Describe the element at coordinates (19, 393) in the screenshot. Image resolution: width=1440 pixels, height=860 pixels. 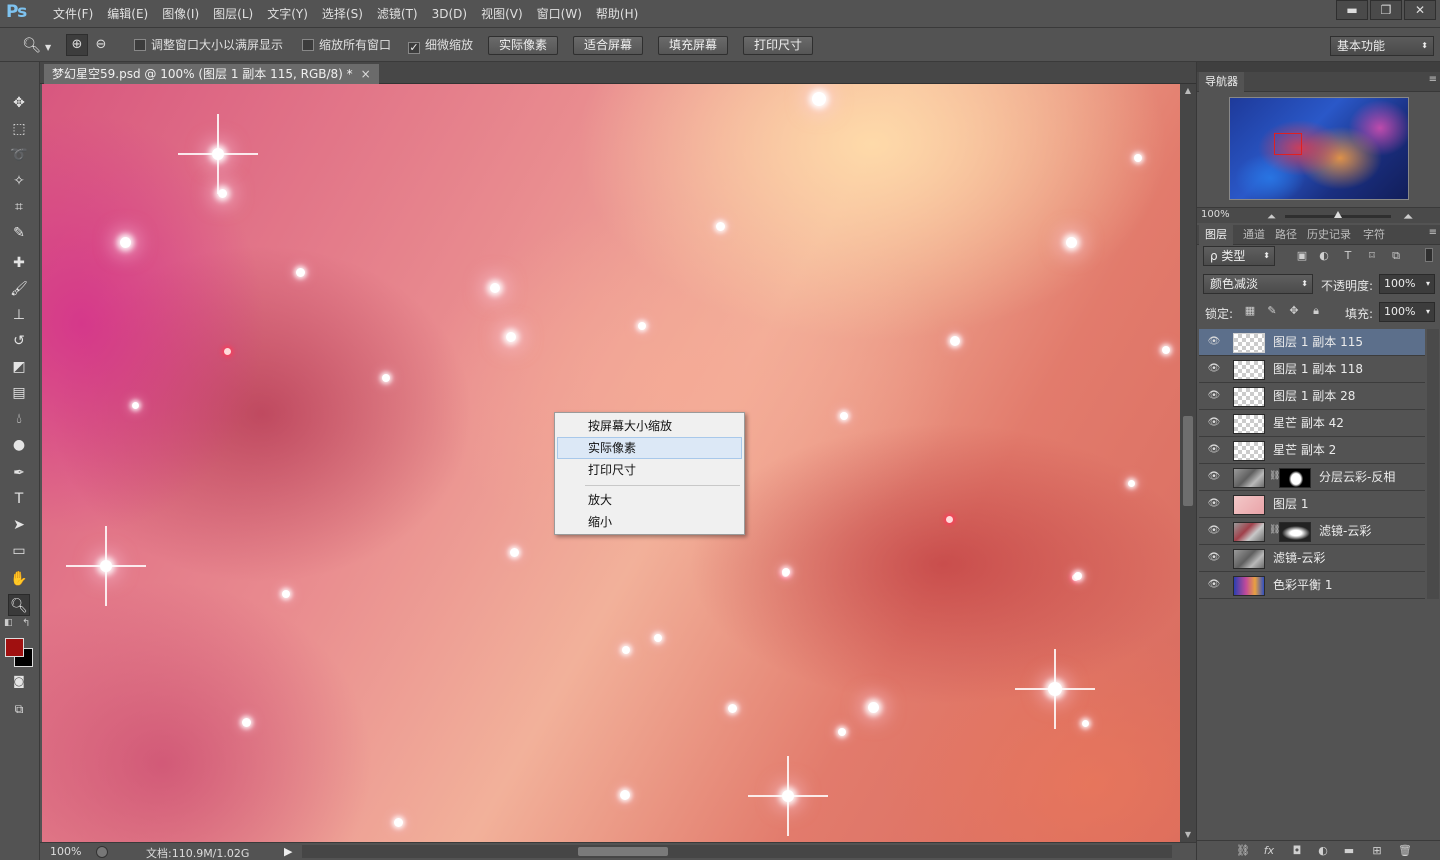
I see `gradient-icon: ▤` at that location.